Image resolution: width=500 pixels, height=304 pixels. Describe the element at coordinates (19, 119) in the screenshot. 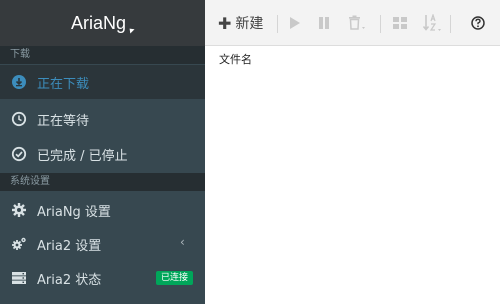

I see `clock-icon` at that location.